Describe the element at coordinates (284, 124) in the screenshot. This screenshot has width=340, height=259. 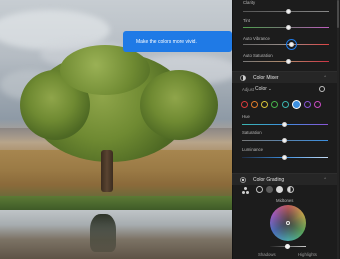
I see `hue-knob` at that location.